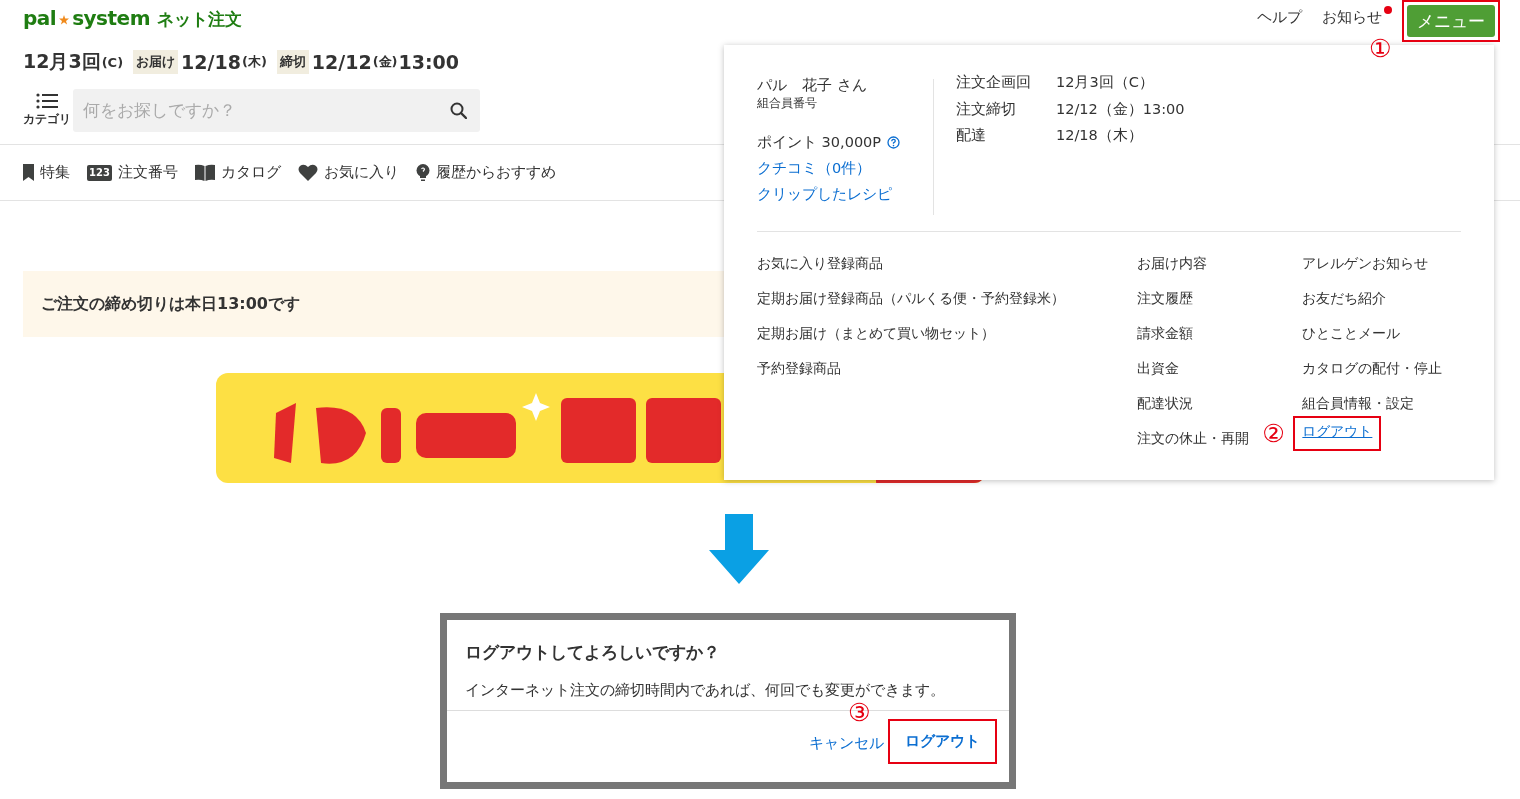 The image size is (1520, 799). Describe the element at coordinates (211, 62) in the screenshot. I see `date-text: 12/18` at that location.